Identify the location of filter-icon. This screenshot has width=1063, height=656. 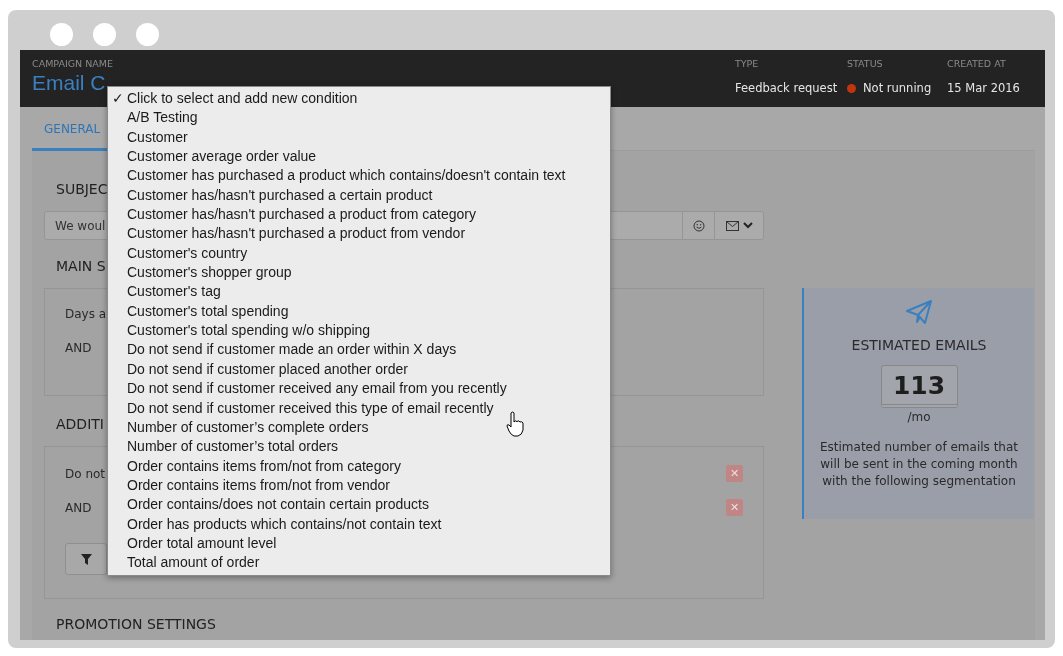
(86, 559).